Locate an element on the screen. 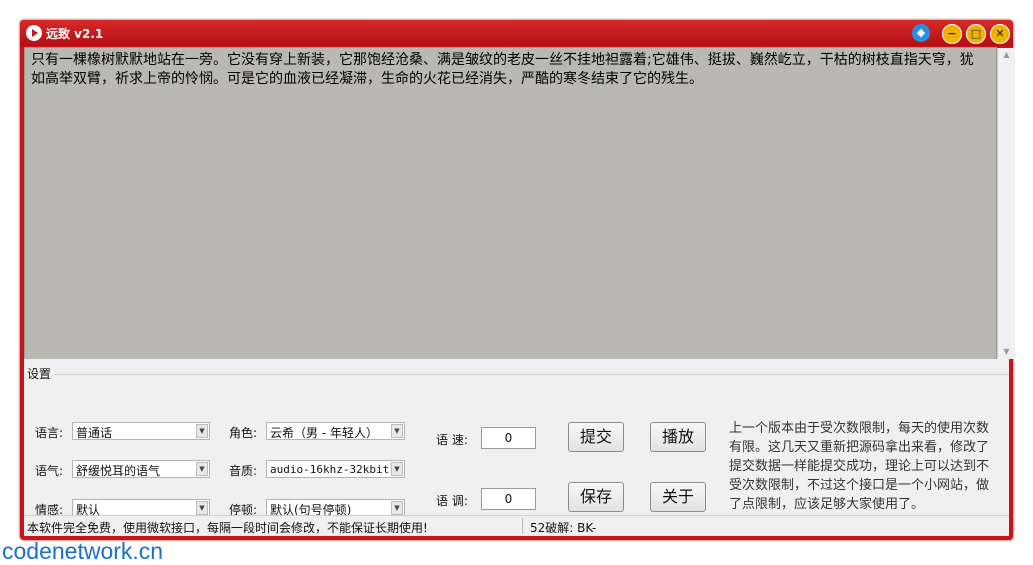 Image resolution: width=1033 pixels, height=565 pixels. close-icon: ✕ is located at coordinates (1000, 34).